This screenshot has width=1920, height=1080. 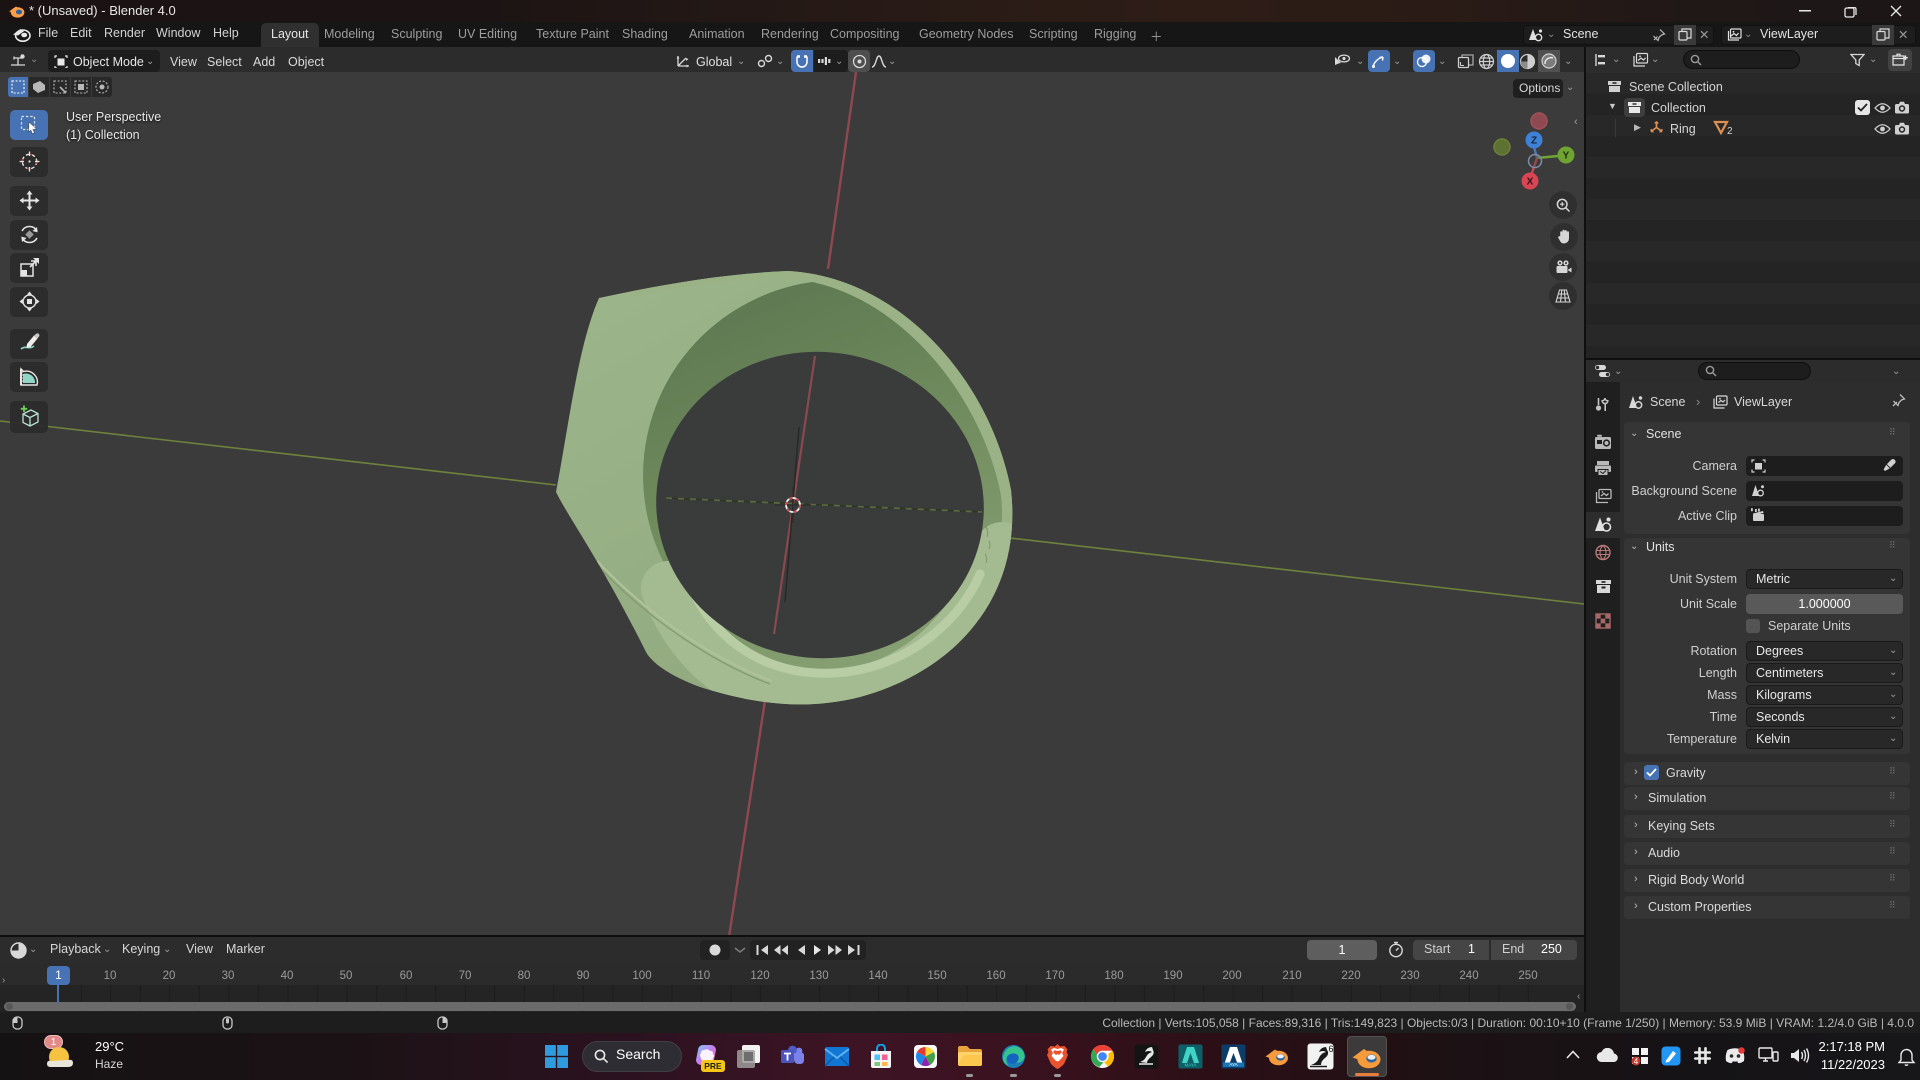 I want to click on svg-text: Y, so click(x=1566, y=156).